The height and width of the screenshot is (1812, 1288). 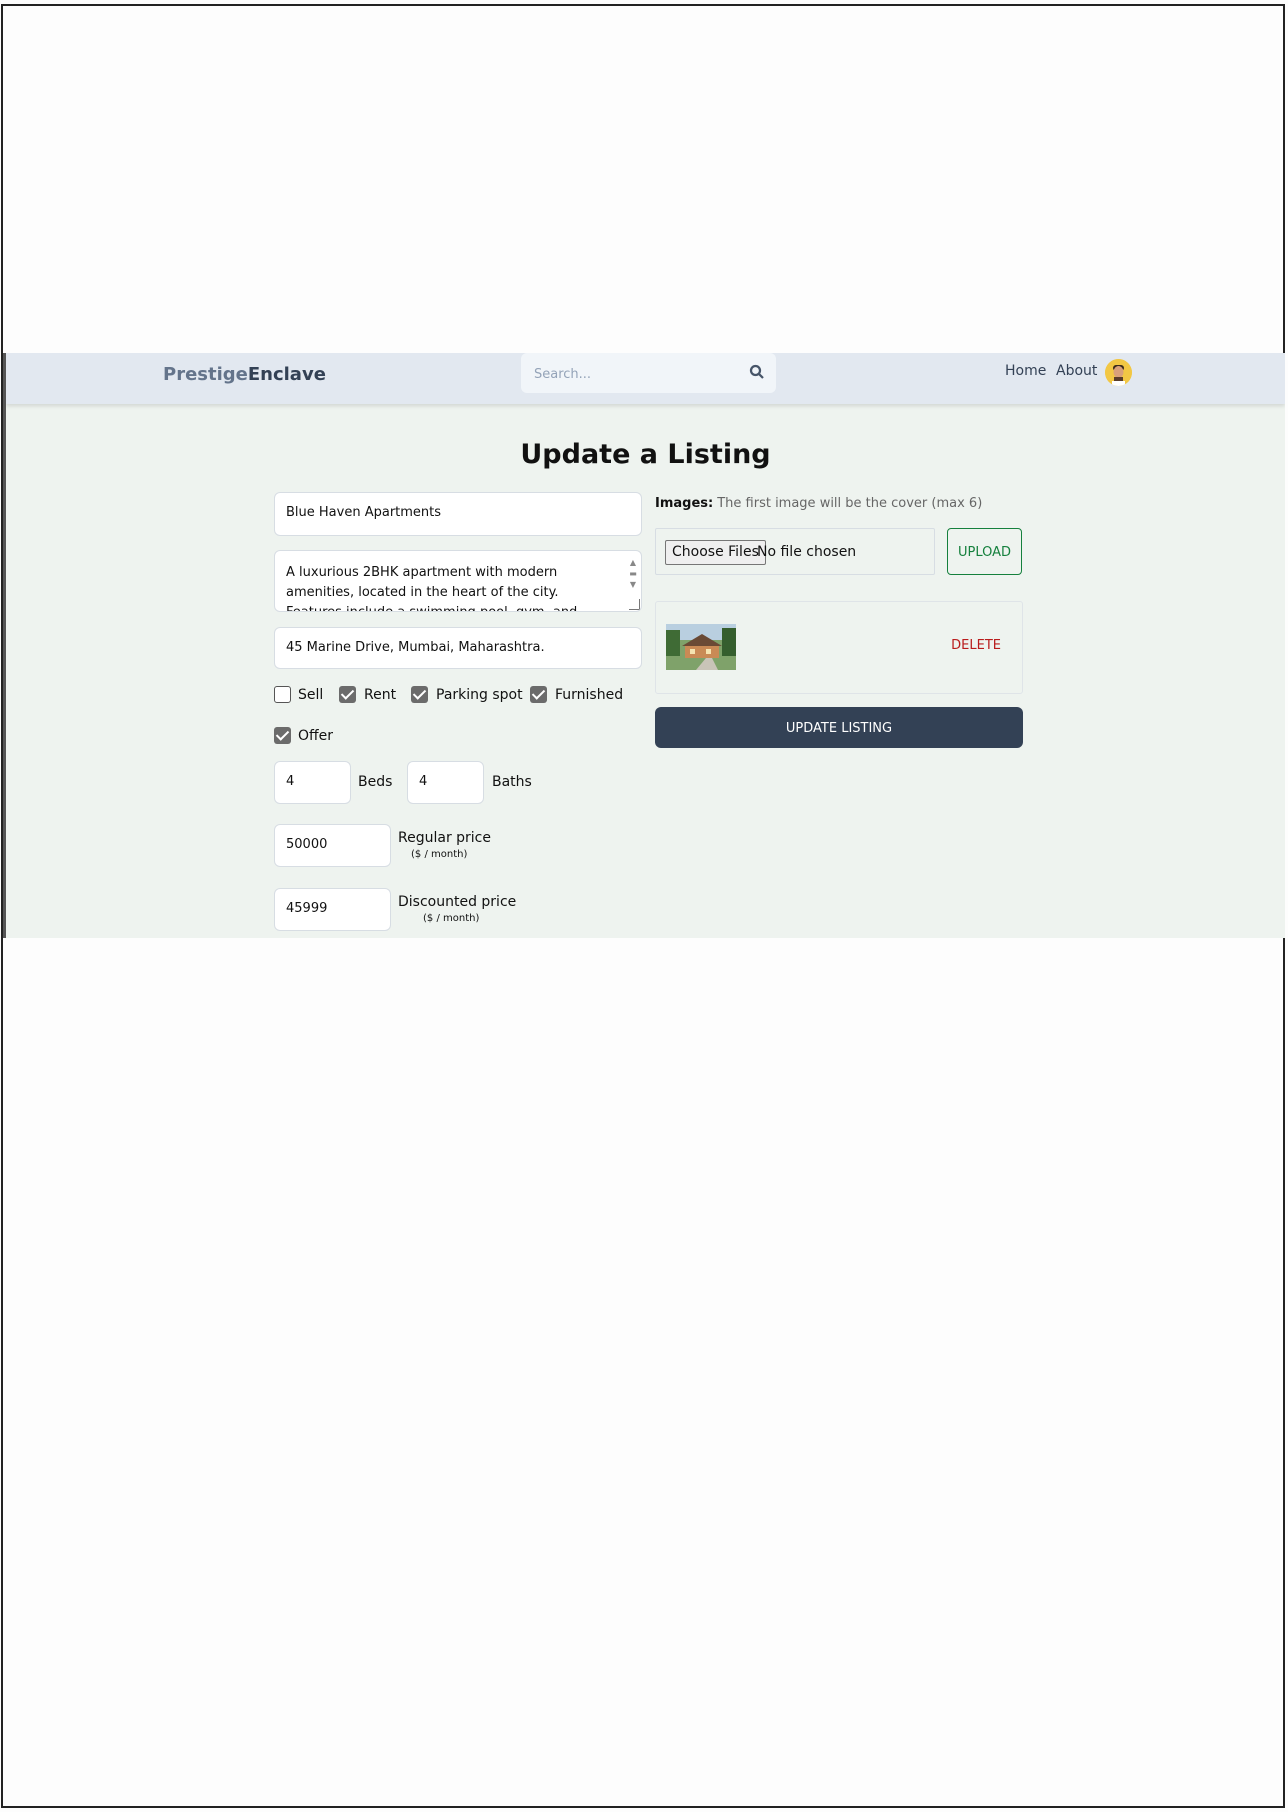 I want to click on name-value: Blue Haven Apartments, so click(x=364, y=512).